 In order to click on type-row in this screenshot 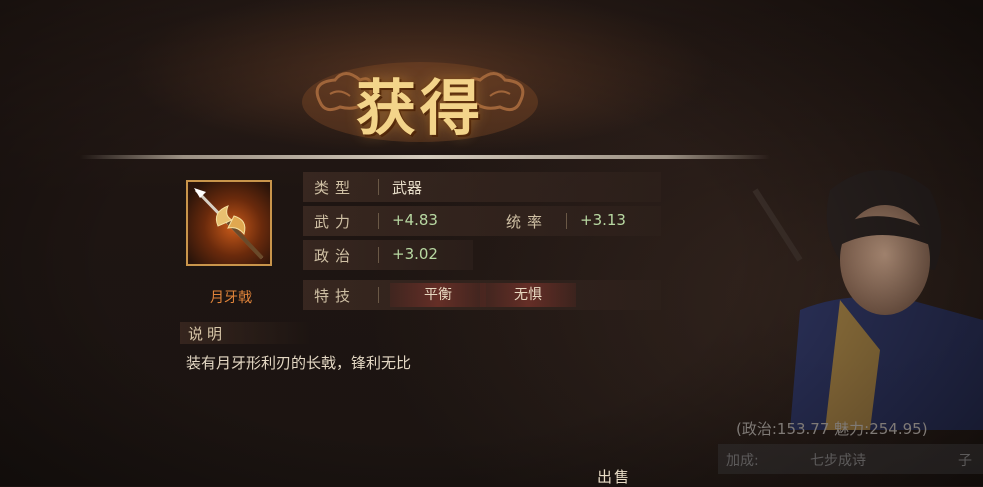, I will do `click(482, 187)`.